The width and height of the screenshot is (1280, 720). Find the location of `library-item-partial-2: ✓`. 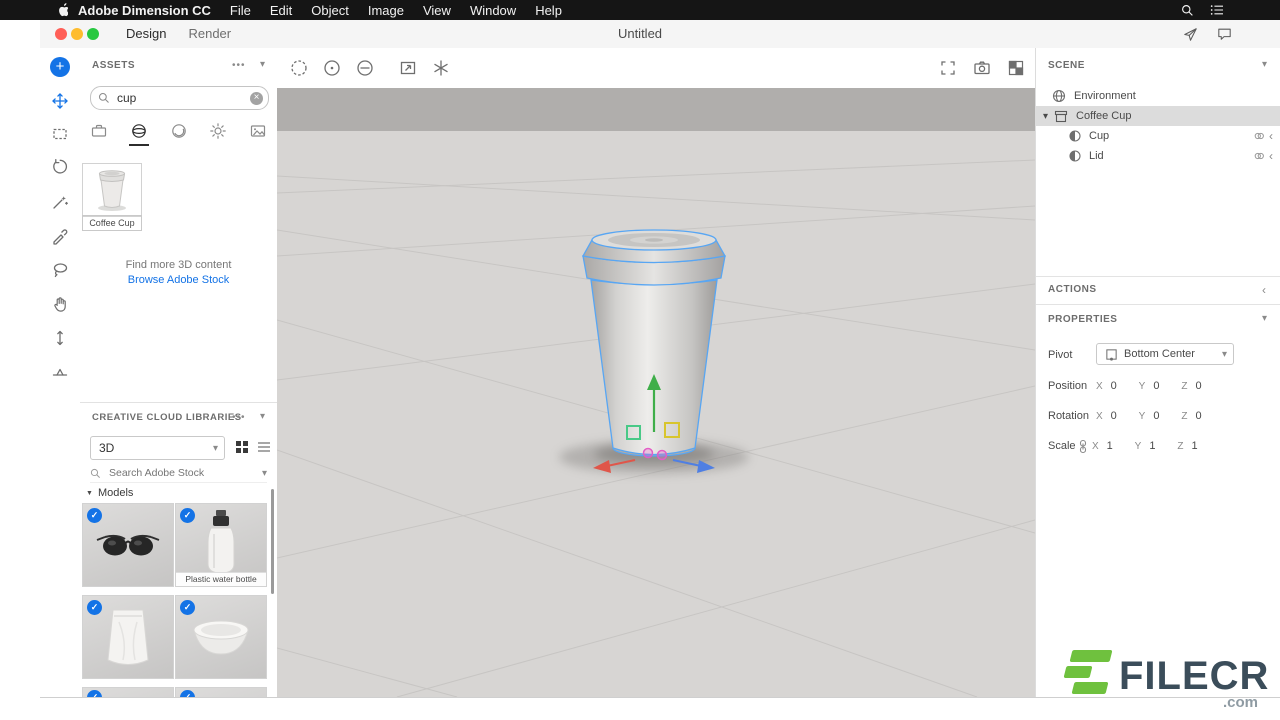

library-item-partial-2: ✓ is located at coordinates (221, 692).